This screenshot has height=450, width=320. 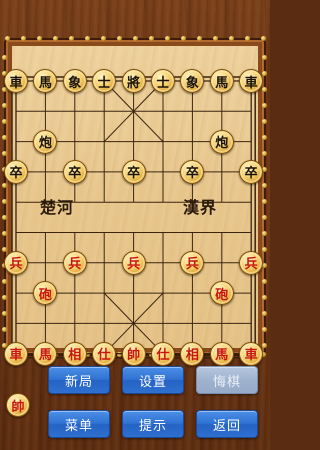 What do you see at coordinates (57, 207) in the screenshot?
I see `river-label-chu-he: 楚河` at bounding box center [57, 207].